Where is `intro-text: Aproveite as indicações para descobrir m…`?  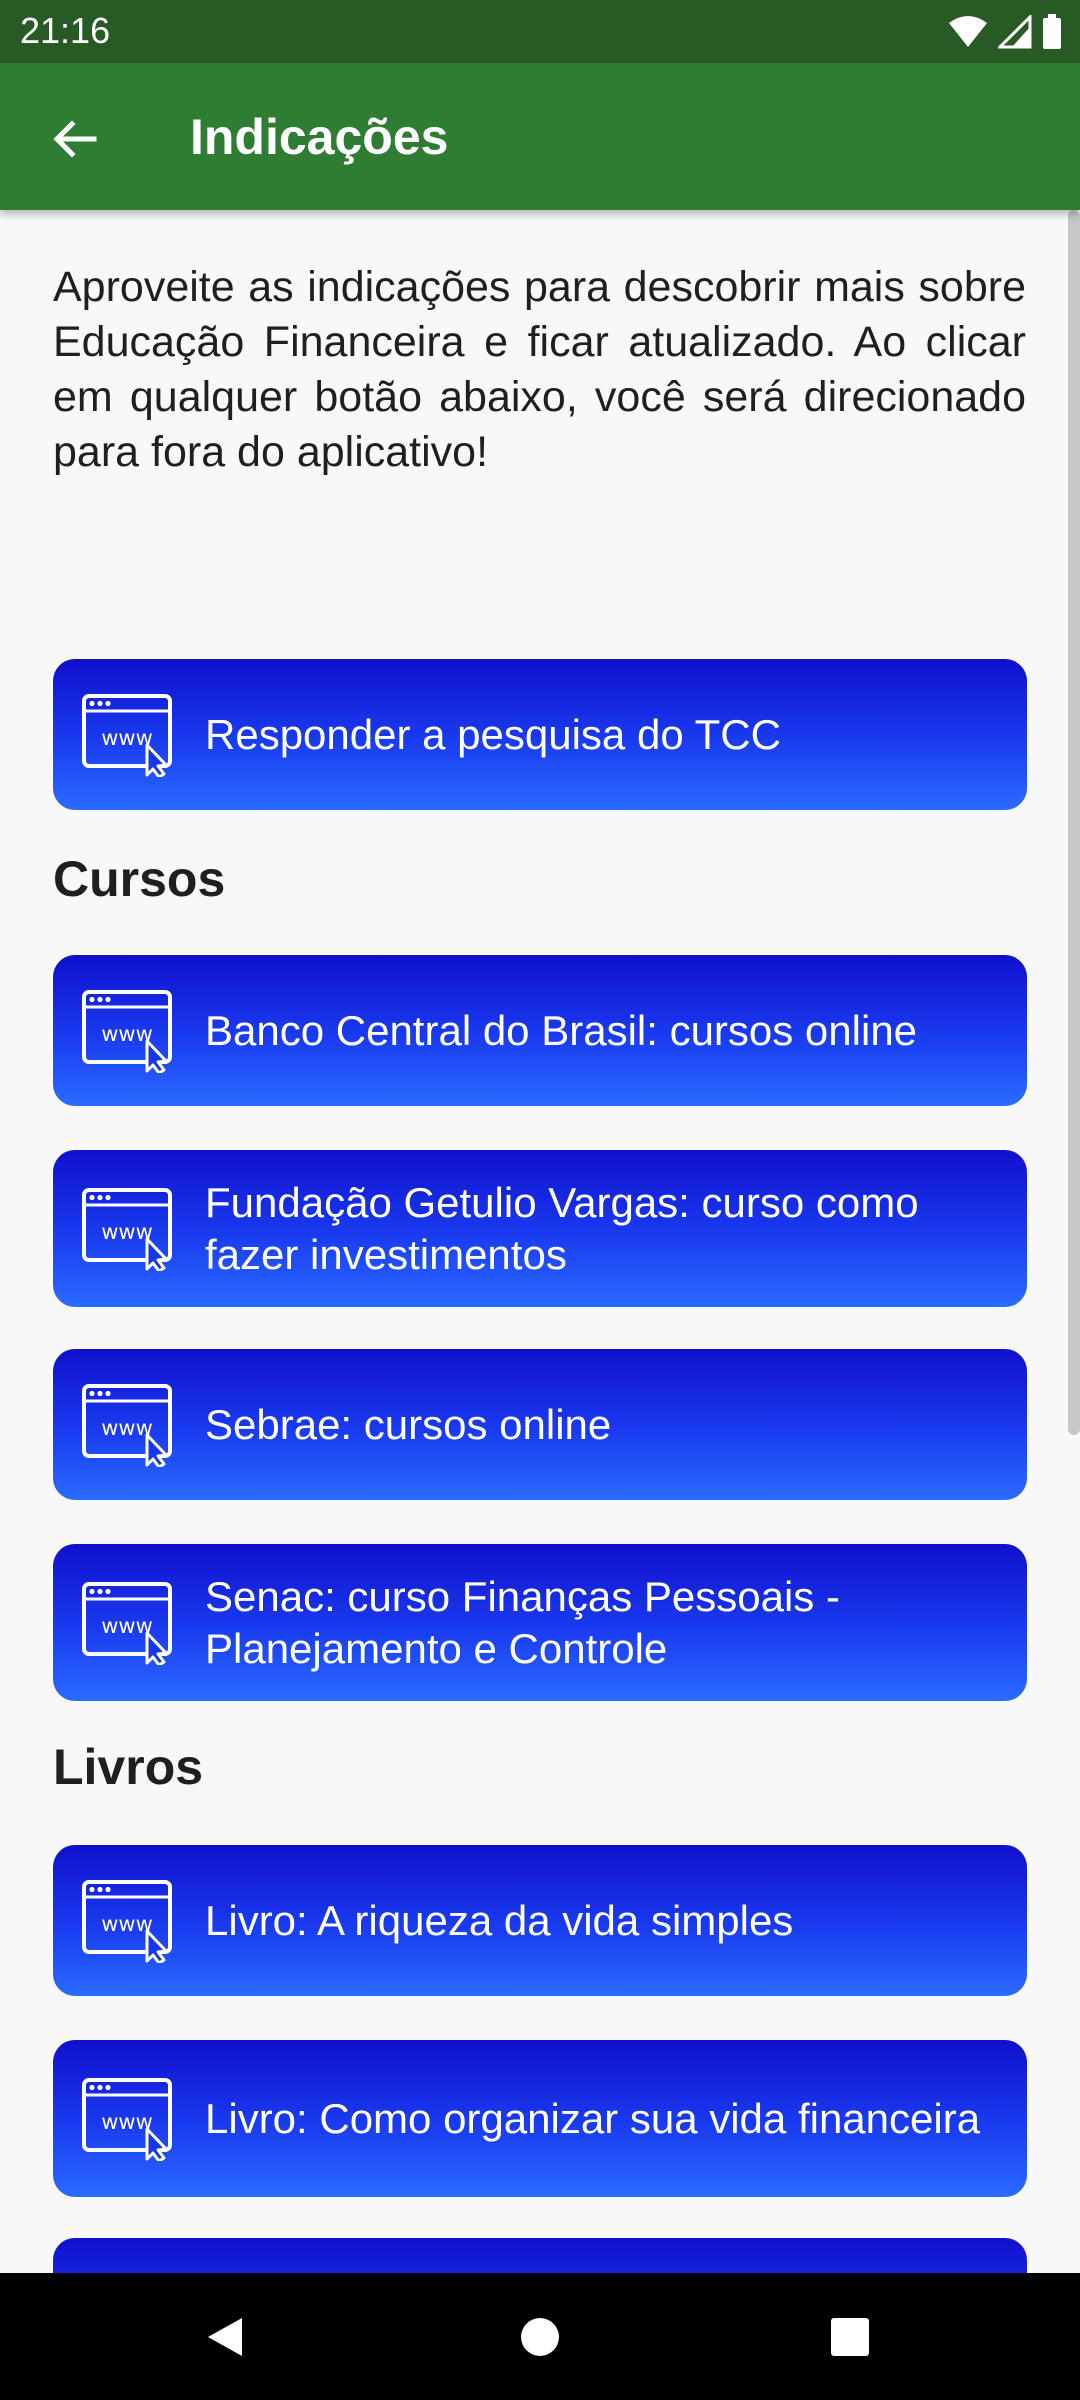
intro-text: Aproveite as indicações para descobrir m… is located at coordinates (539, 369).